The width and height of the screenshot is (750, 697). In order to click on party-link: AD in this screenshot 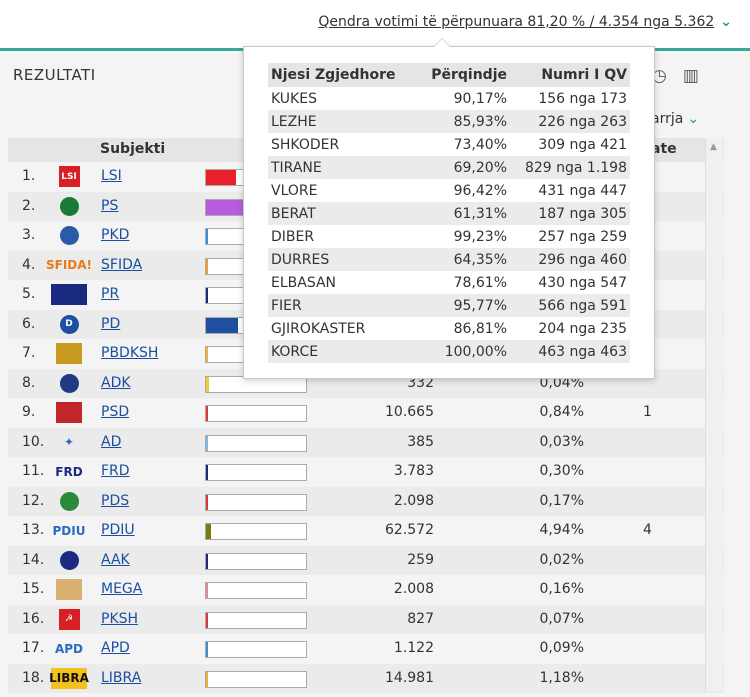, I will do `click(111, 442)`.